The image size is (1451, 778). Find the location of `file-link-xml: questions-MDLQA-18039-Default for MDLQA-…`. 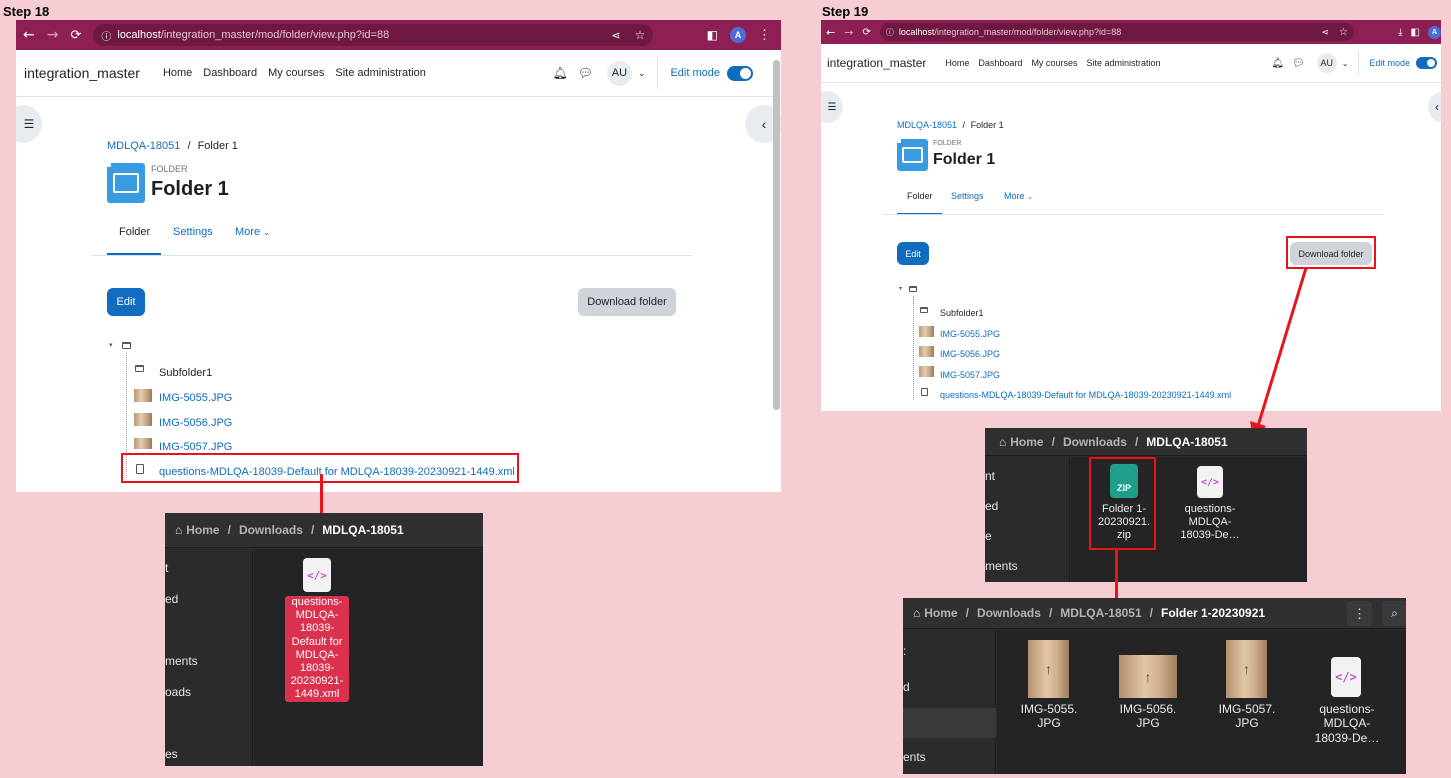

file-link-xml: questions-MDLQA-18039-Default for MDLQA-… is located at coordinates (1085, 395).